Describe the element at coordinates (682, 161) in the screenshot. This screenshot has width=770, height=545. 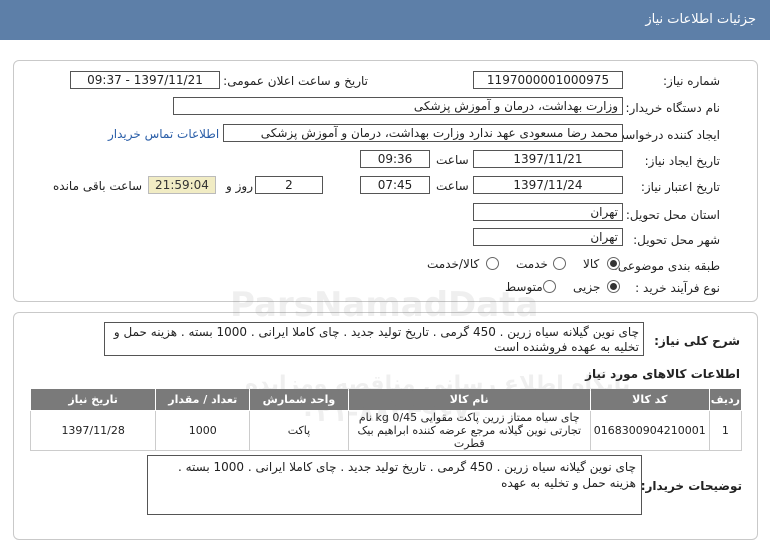
I see `created-date-label: تاریخ ایجاد نیاز:` at that location.